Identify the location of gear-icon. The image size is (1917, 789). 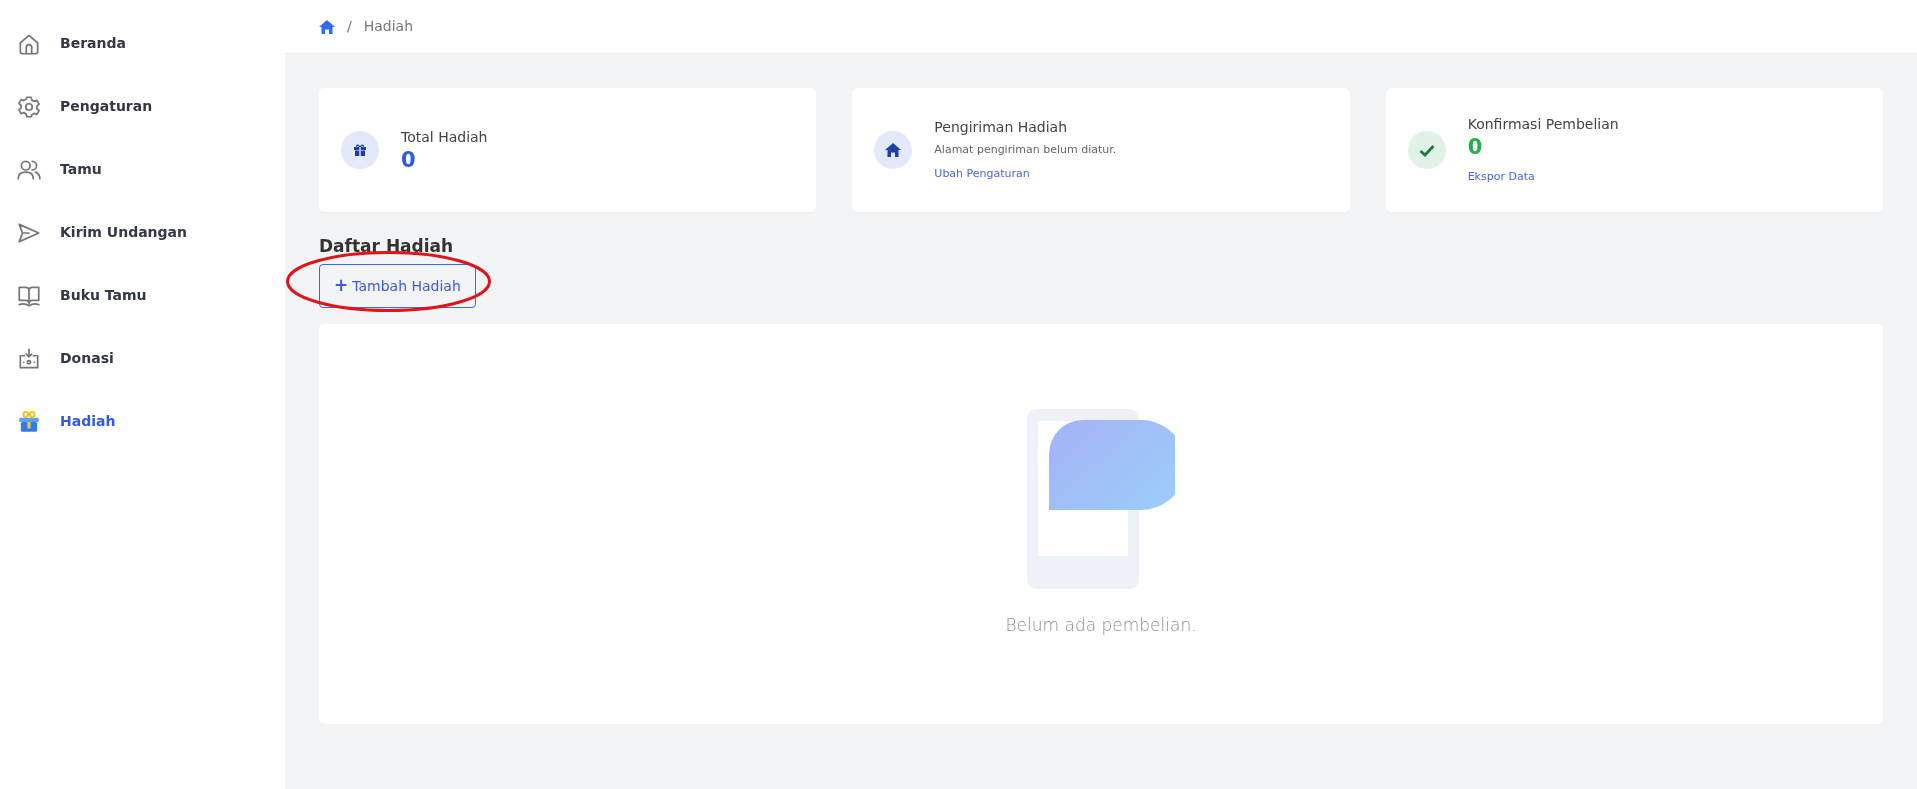
(29, 106).